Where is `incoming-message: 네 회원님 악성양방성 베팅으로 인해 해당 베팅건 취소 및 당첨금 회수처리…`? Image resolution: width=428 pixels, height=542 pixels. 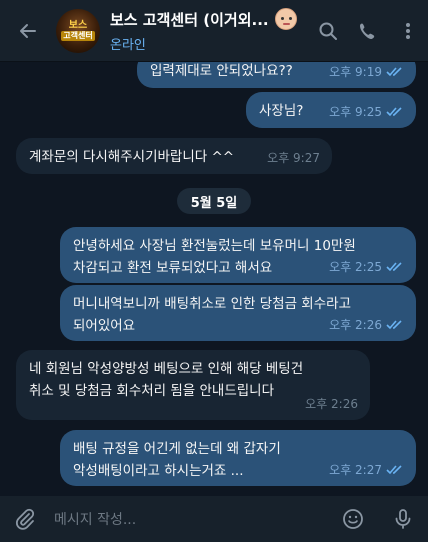 incoming-message: 네 회원님 악성양방성 베팅으로 인해 해당 베팅건 취소 및 당첨금 회수처리… is located at coordinates (193, 385).